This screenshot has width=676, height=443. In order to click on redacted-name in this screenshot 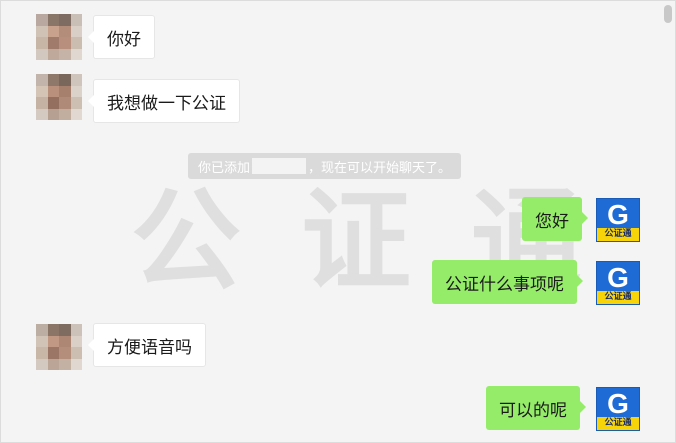, I will do `click(279, 166)`.